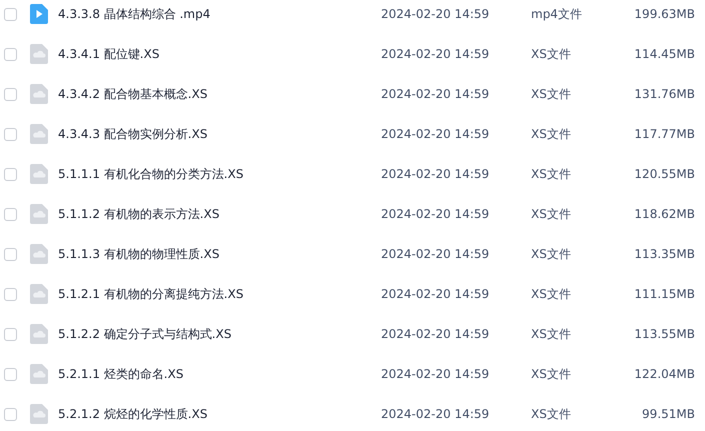  What do you see at coordinates (219, 334) in the screenshot?
I see `file-name: 5.1.2.2 确定分子式与结构式.XS` at bounding box center [219, 334].